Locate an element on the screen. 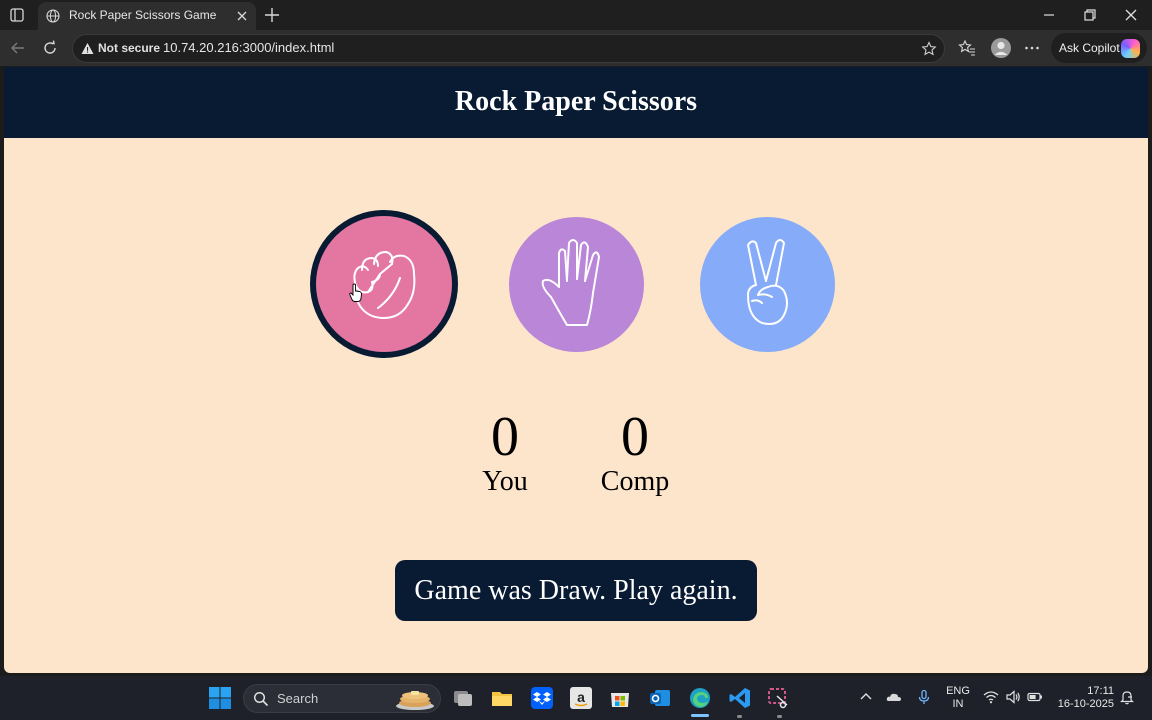  back-icon is located at coordinates (18, 48).